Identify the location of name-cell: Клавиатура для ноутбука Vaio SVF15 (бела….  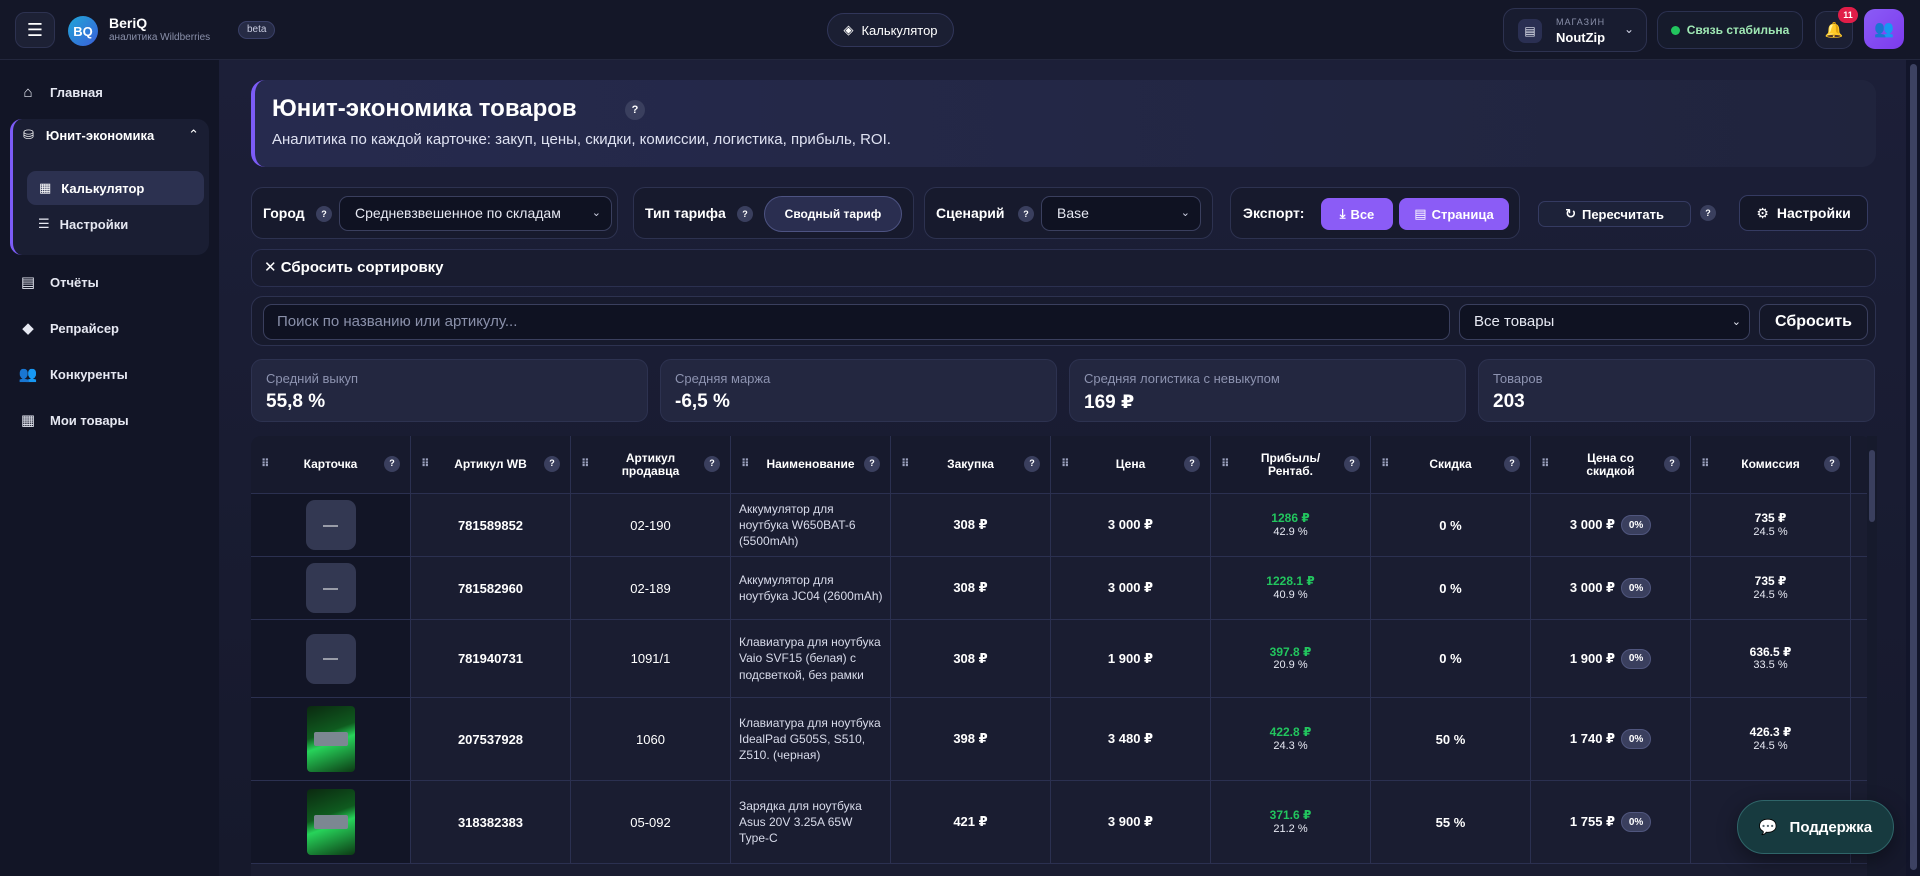
(811, 658).